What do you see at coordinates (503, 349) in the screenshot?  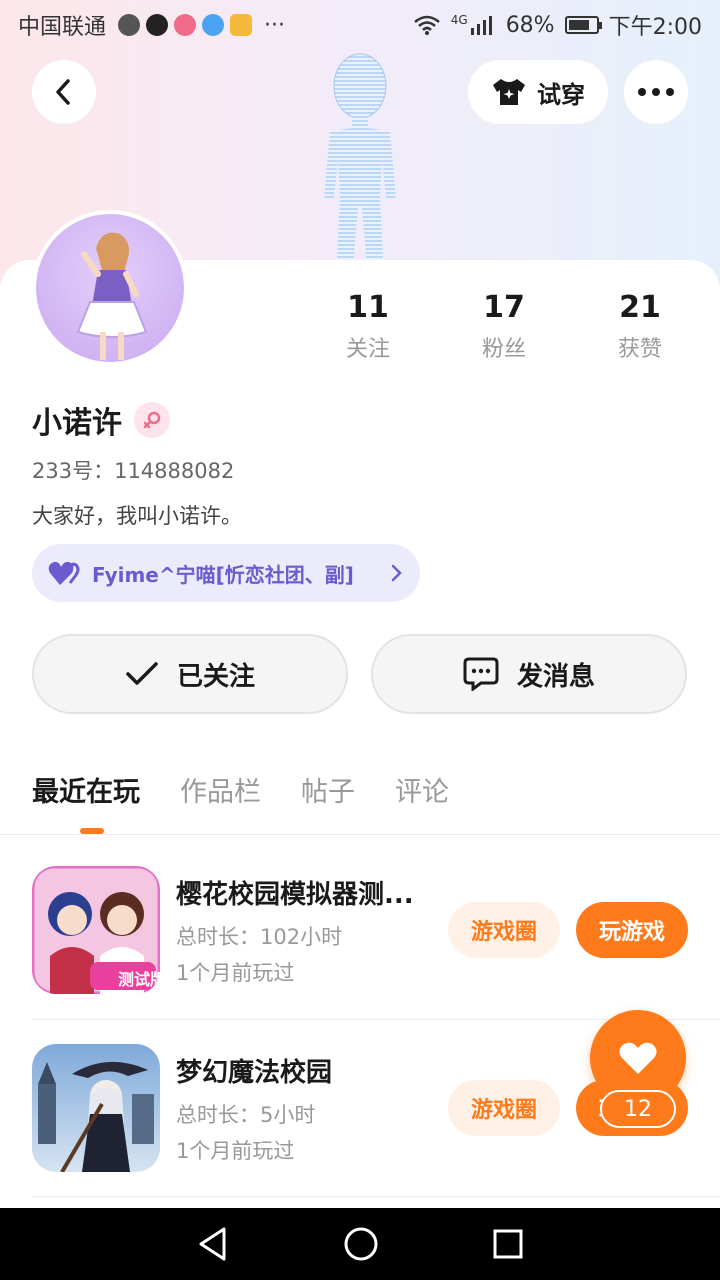 I see `followers-label: 粉丝` at bounding box center [503, 349].